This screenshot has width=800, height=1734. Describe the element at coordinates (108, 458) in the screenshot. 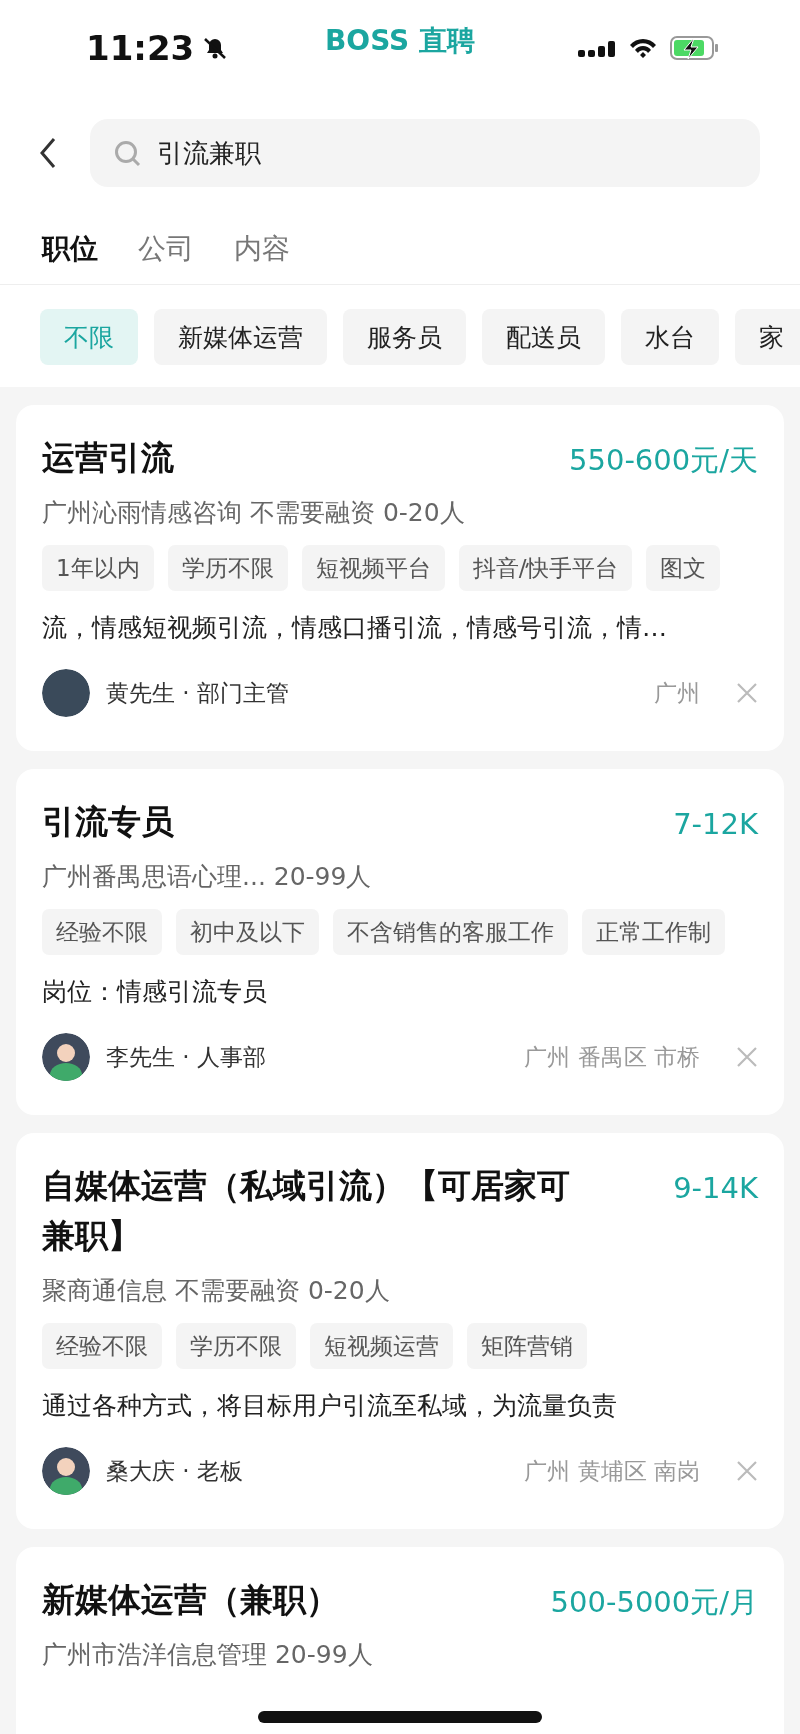

I see `job-title: 运营引流` at that location.